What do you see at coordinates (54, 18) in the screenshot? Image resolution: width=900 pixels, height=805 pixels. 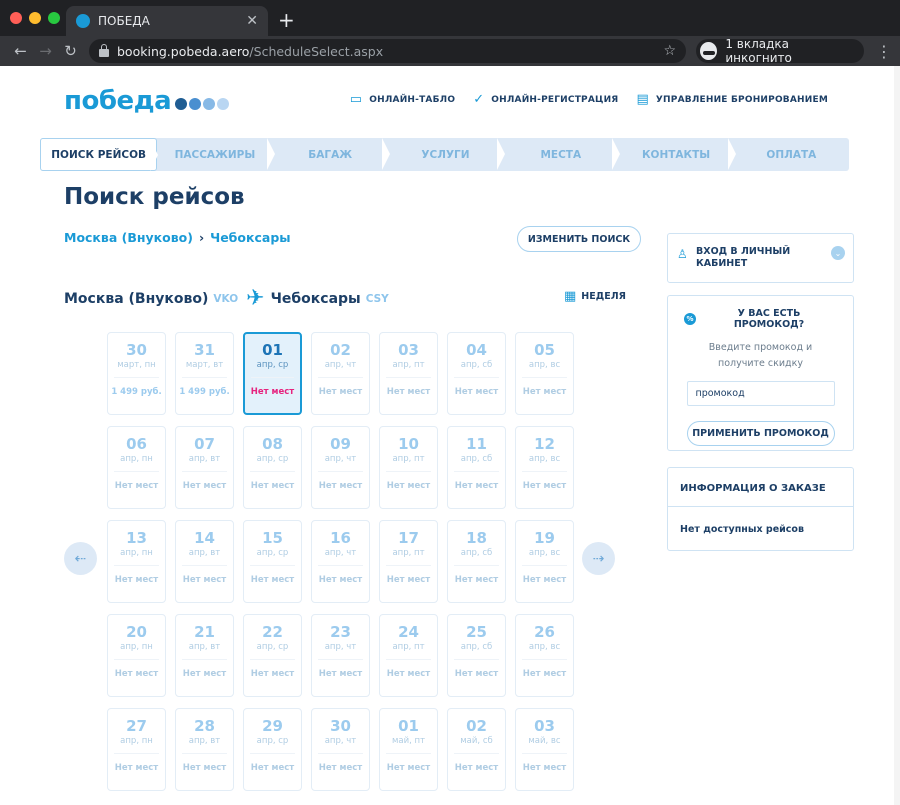 I see `maximize-window-button` at bounding box center [54, 18].